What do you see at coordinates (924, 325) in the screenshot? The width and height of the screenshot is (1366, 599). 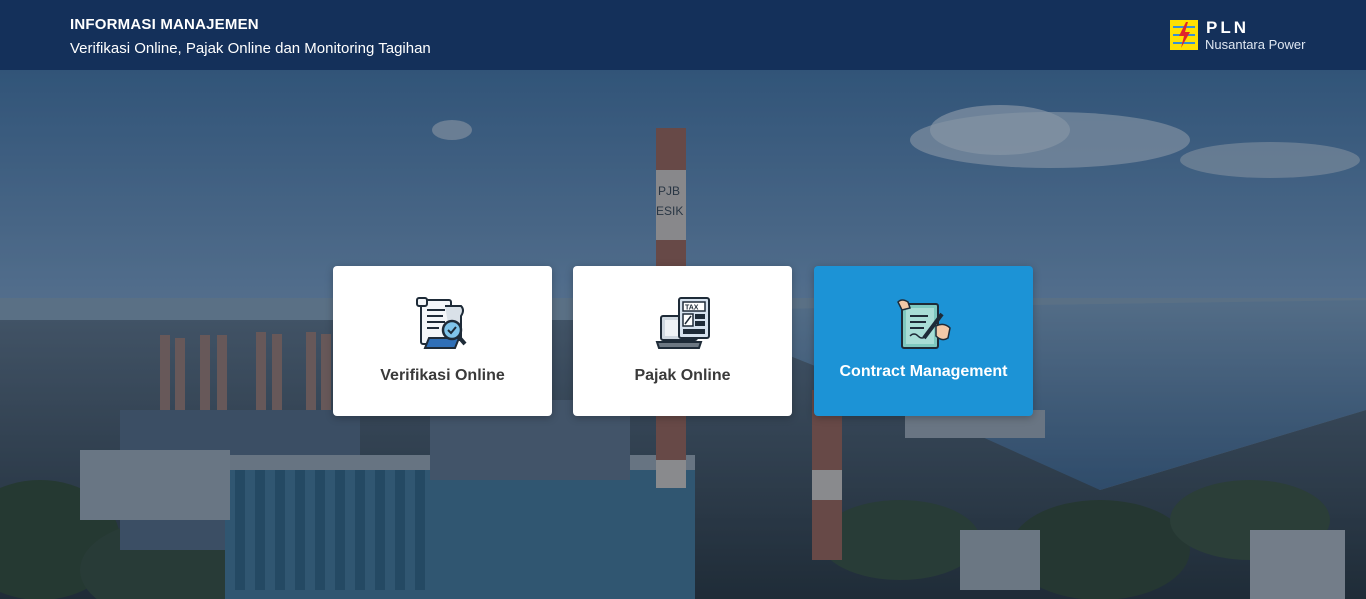 I see `contract-sign-icon` at bounding box center [924, 325].